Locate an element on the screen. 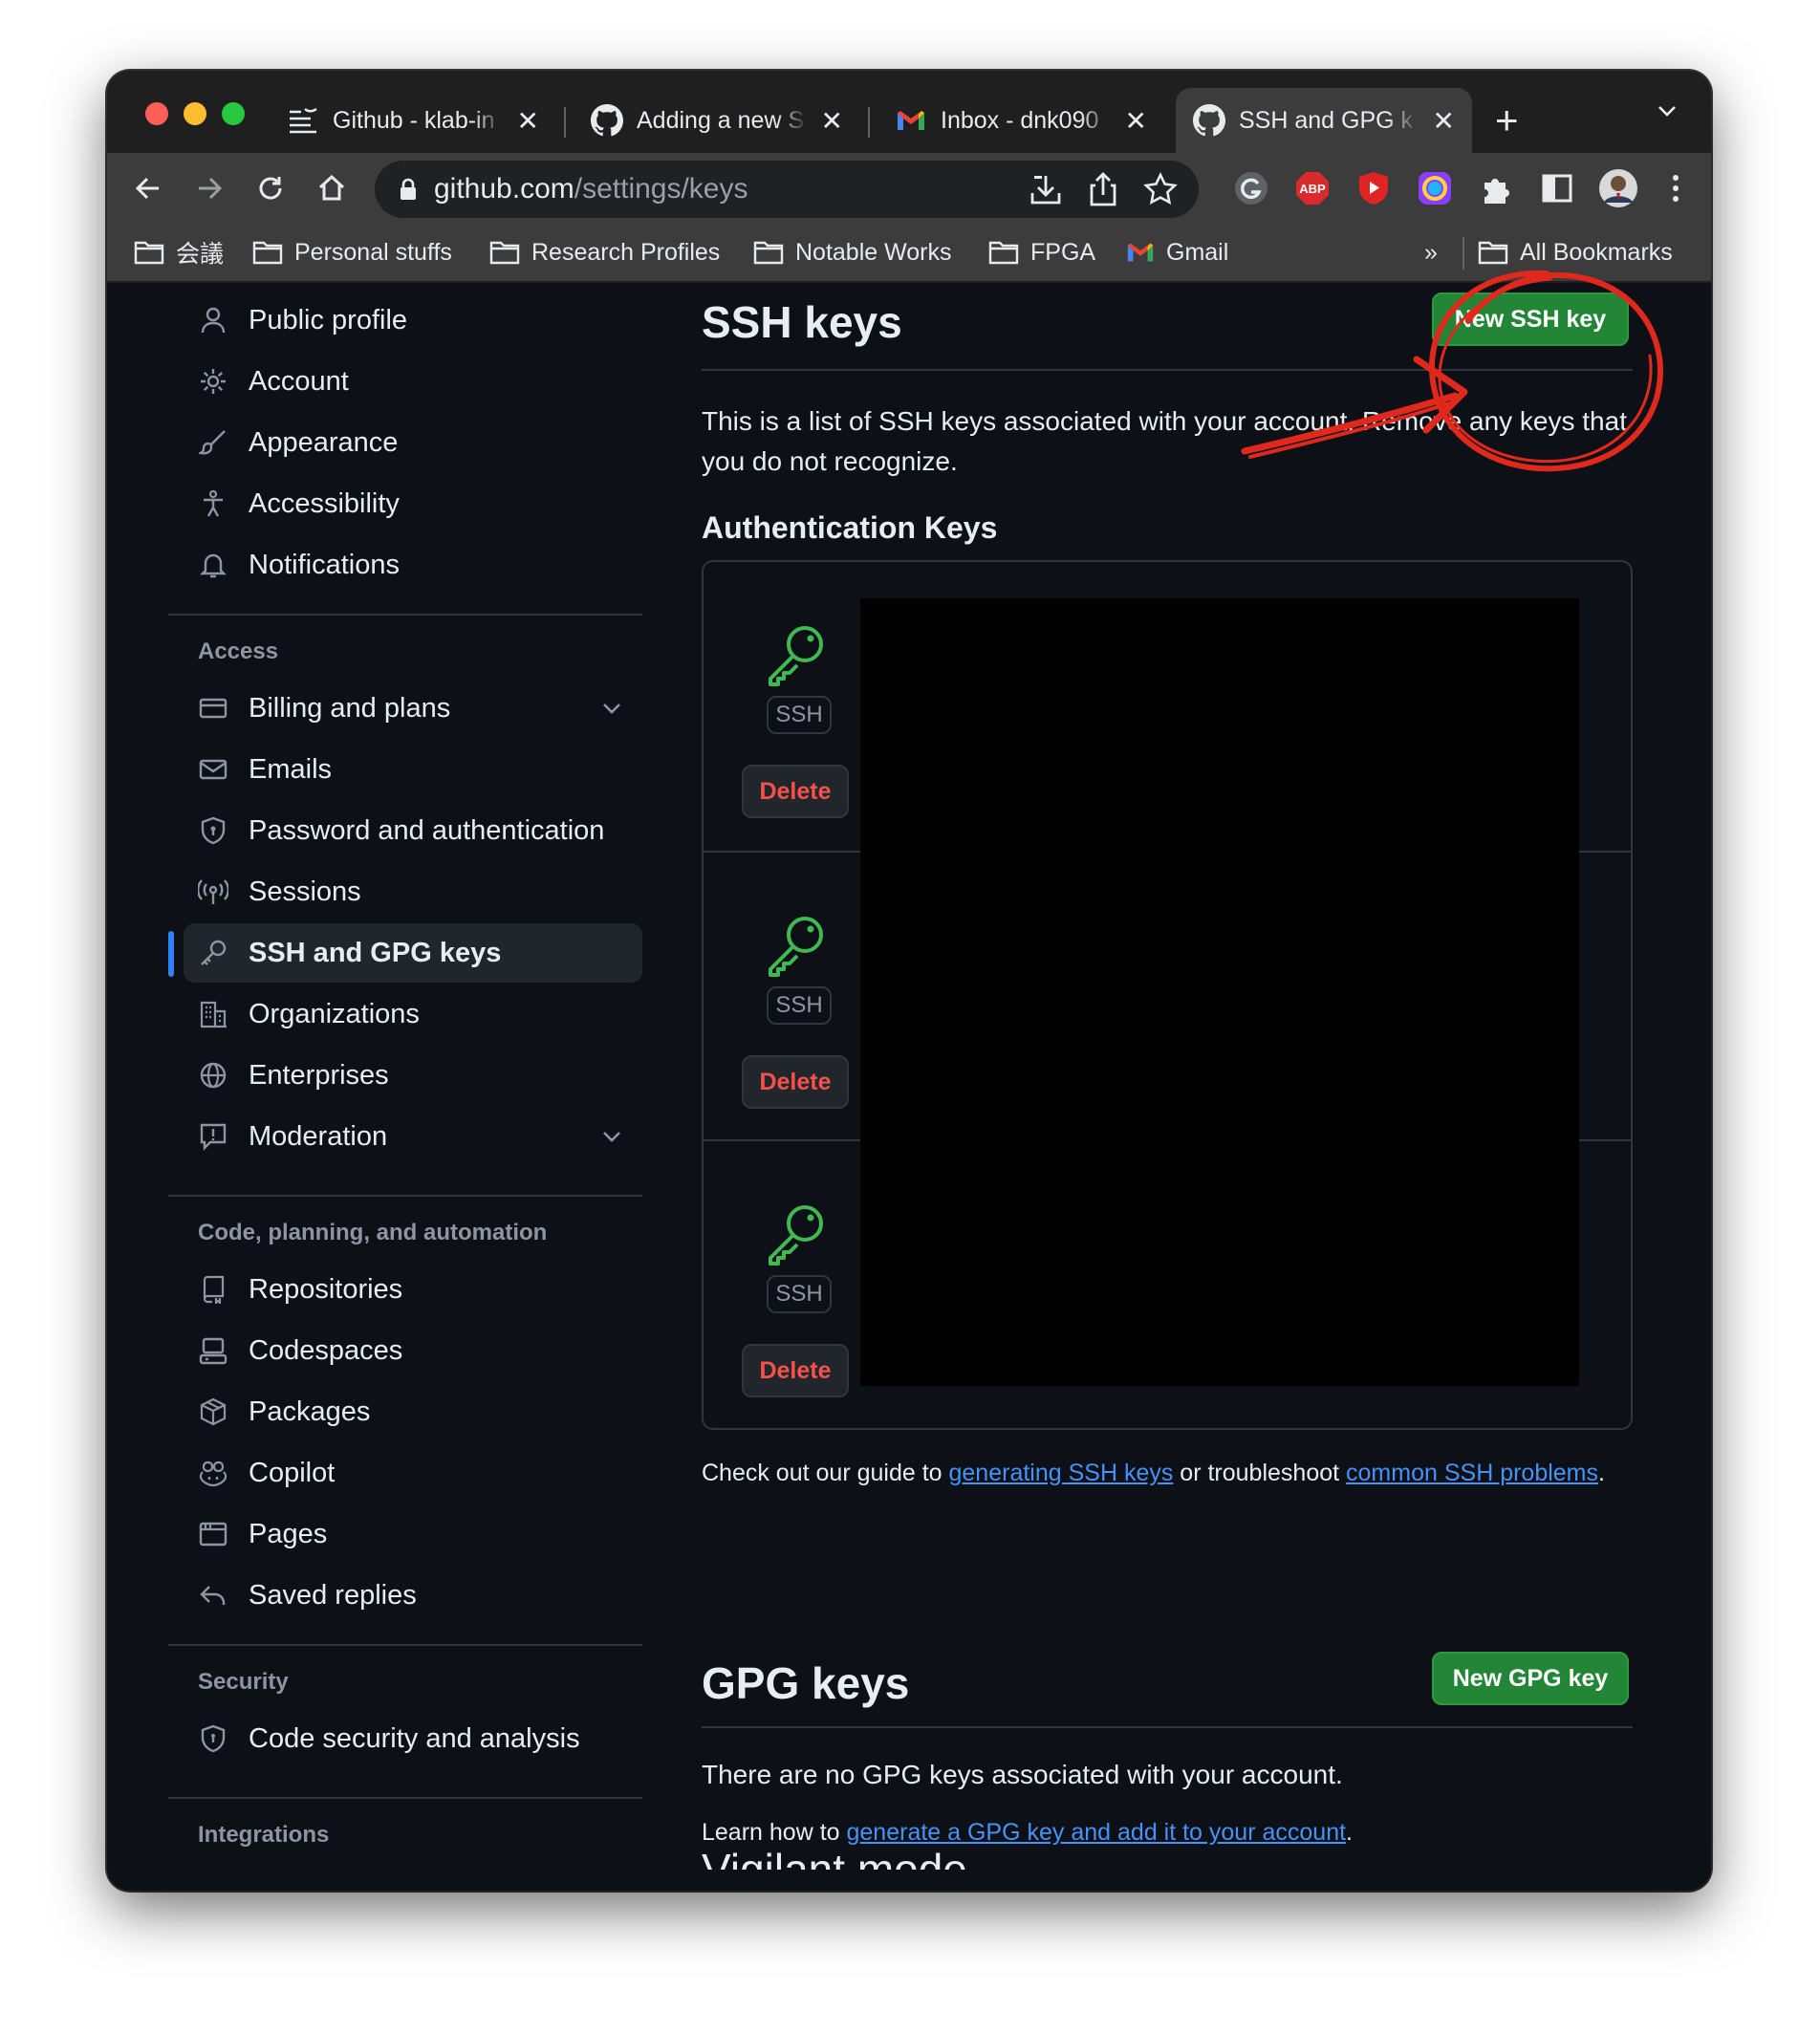 The height and width of the screenshot is (2034, 1820). browser-tab: Inbox - dnk090 ✕ is located at coordinates (1021, 120).